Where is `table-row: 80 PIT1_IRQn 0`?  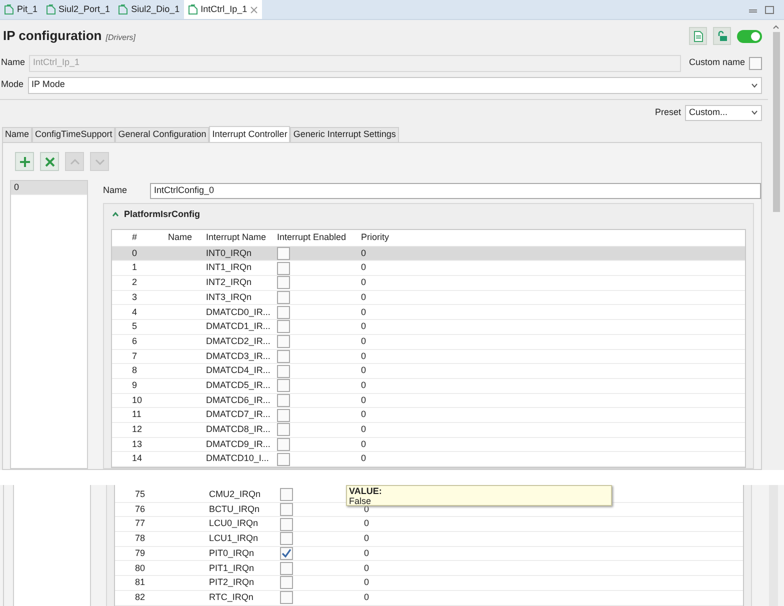 table-row: 80 PIT1_IRQn 0 is located at coordinates (429, 568).